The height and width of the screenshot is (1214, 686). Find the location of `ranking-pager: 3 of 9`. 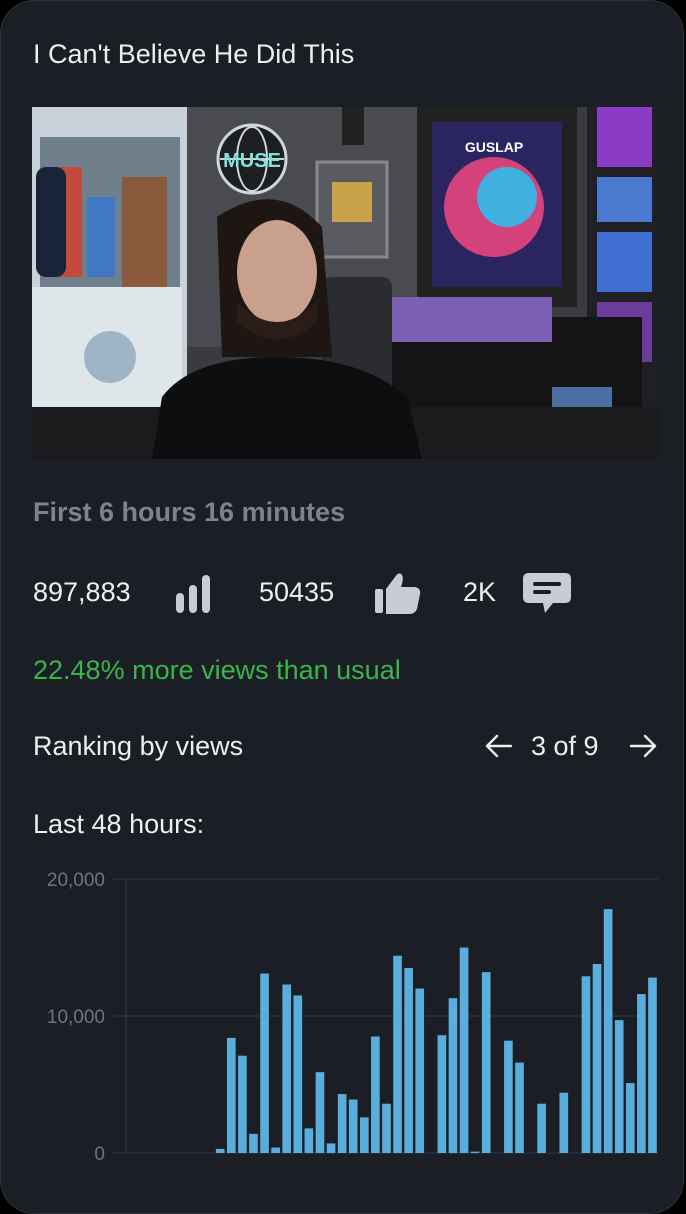

ranking-pager: 3 of 9 is located at coordinates (573, 747).